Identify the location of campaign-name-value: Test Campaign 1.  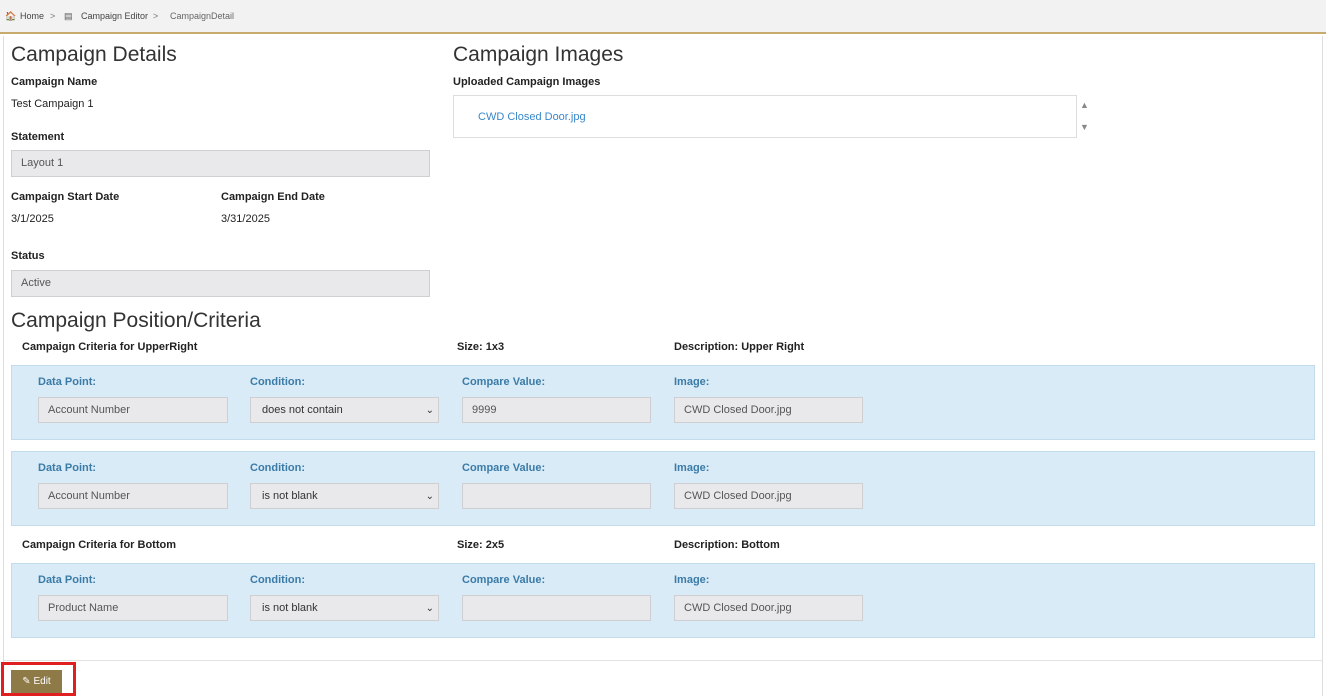
(52, 104).